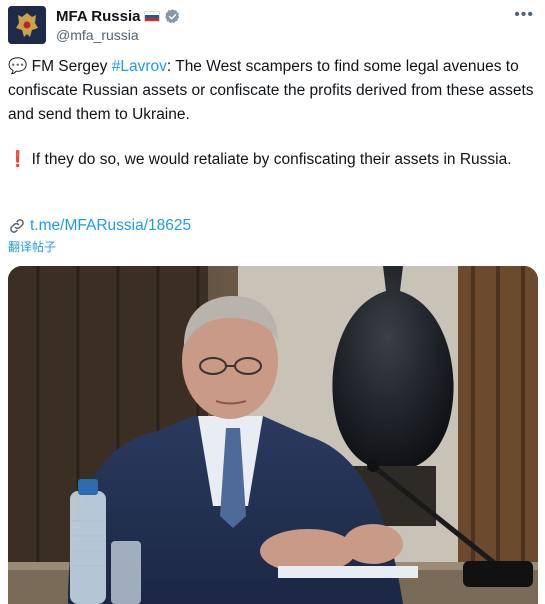 The width and height of the screenshot is (545, 604). What do you see at coordinates (17, 226) in the screenshot?
I see `link-icon` at bounding box center [17, 226].